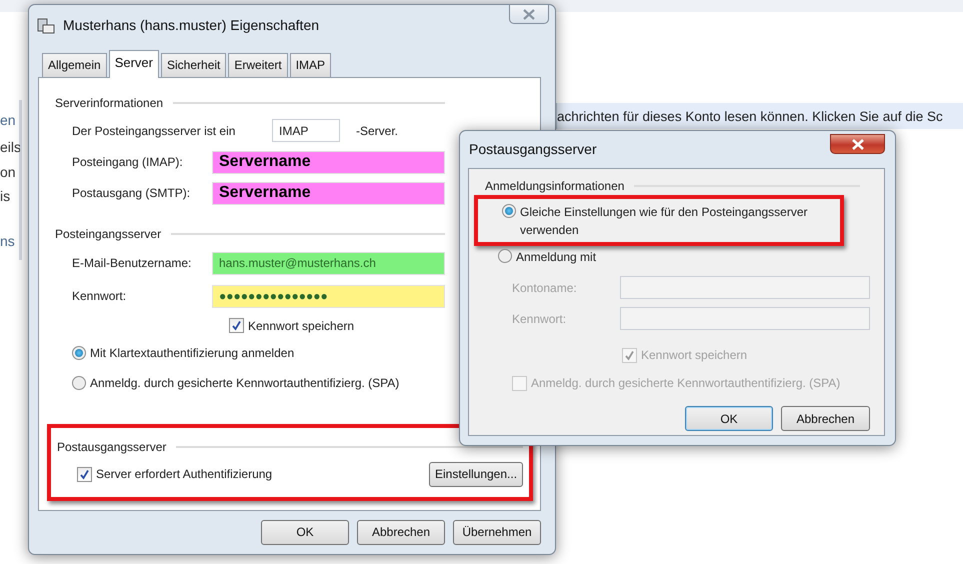  Describe the element at coordinates (306, 130) in the screenshot. I see `server-type-field: IMAP` at that location.